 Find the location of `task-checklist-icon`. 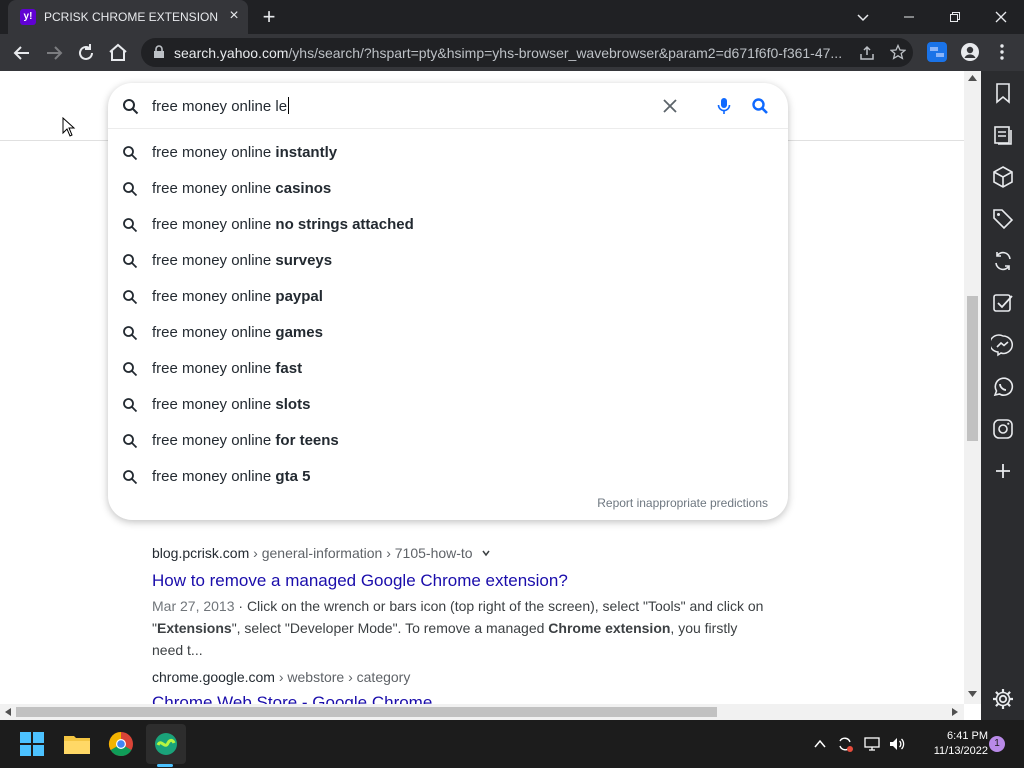

task-checklist-icon is located at coordinates (1003, 303).